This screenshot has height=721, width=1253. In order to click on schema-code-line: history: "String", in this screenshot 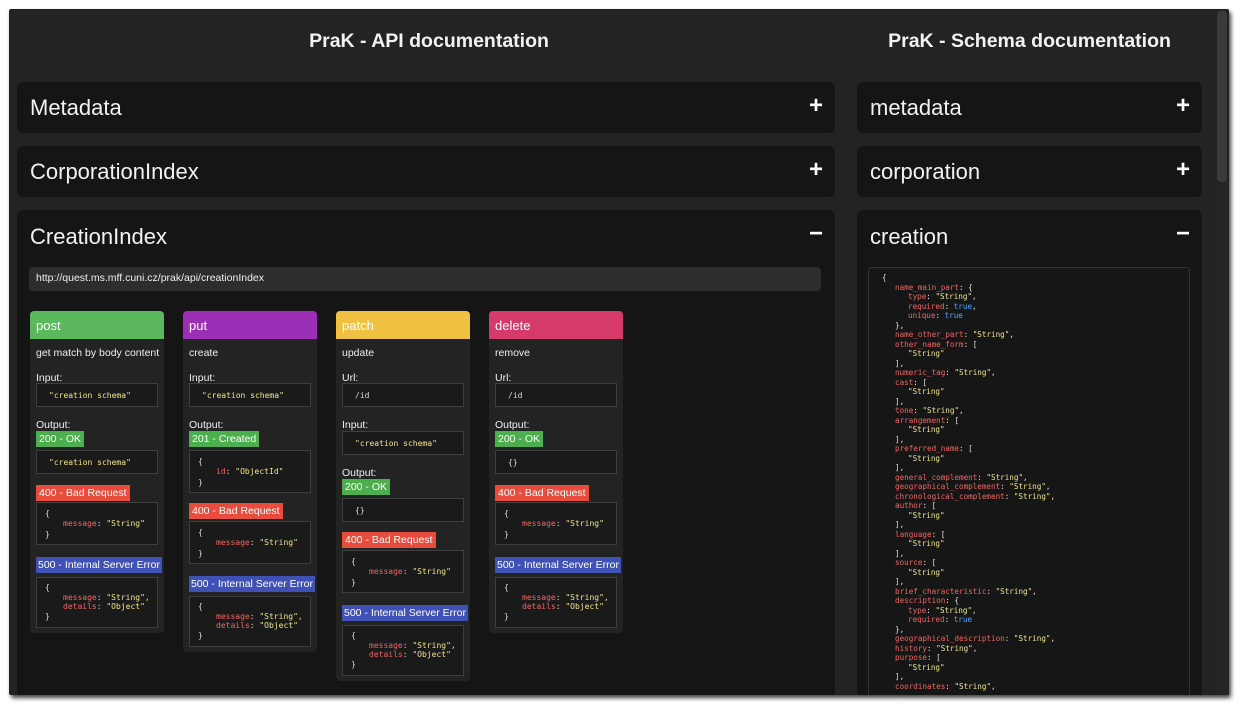, I will do `click(936, 648)`.